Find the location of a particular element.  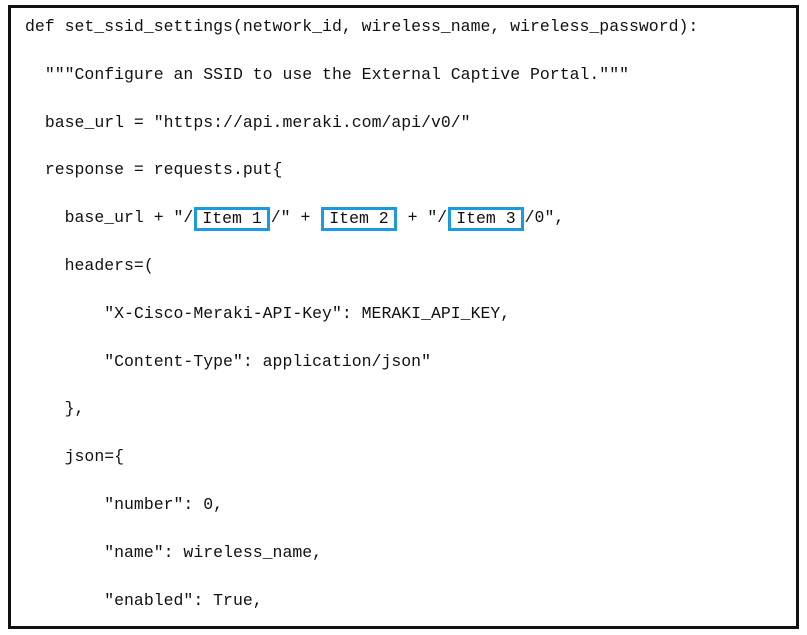

code-line: "Content-Type": application/json" is located at coordinates (408, 362).